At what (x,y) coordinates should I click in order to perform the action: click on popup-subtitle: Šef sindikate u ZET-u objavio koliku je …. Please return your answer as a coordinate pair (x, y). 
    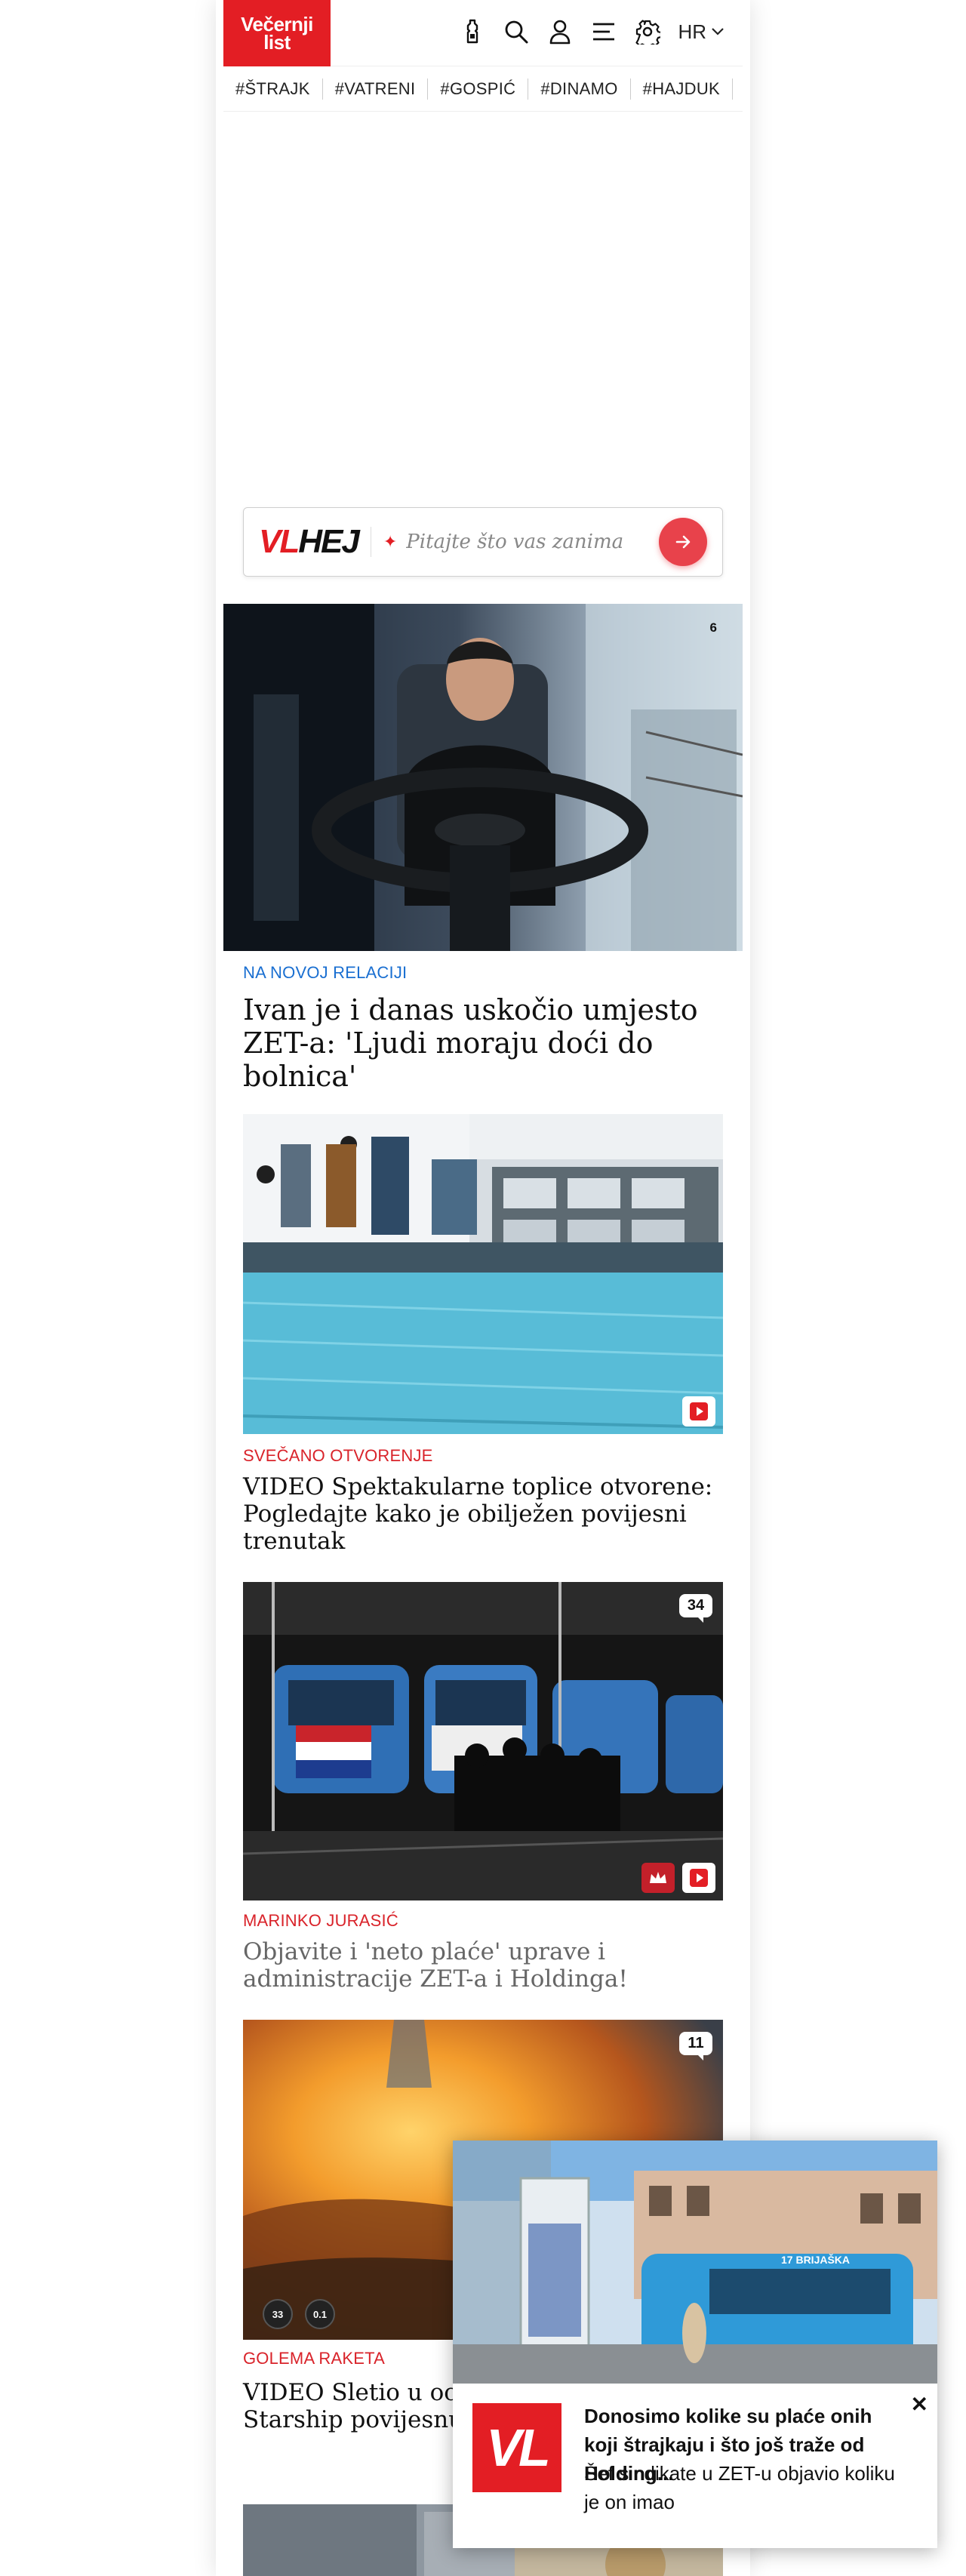
    Looking at the image, I should click on (739, 2487).